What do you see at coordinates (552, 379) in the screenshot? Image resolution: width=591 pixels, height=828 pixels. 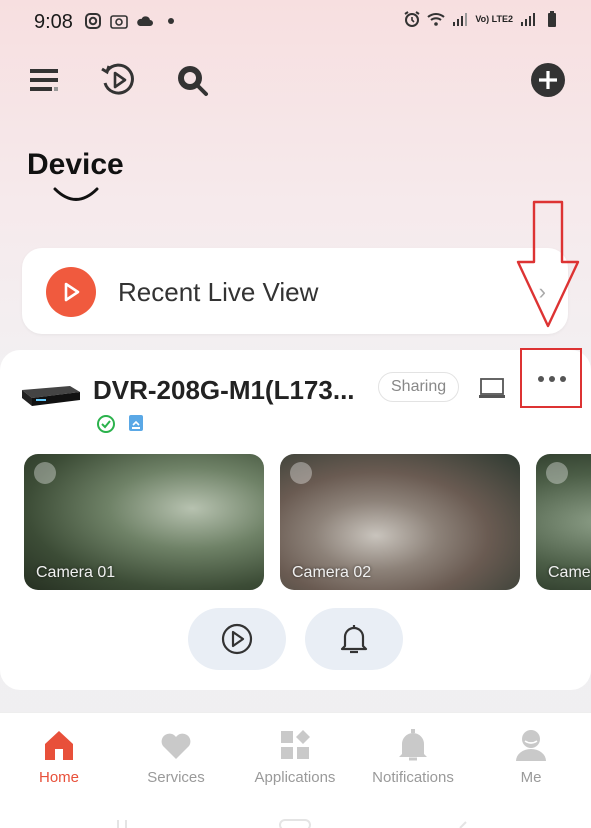 I see `more-options-icon` at bounding box center [552, 379].